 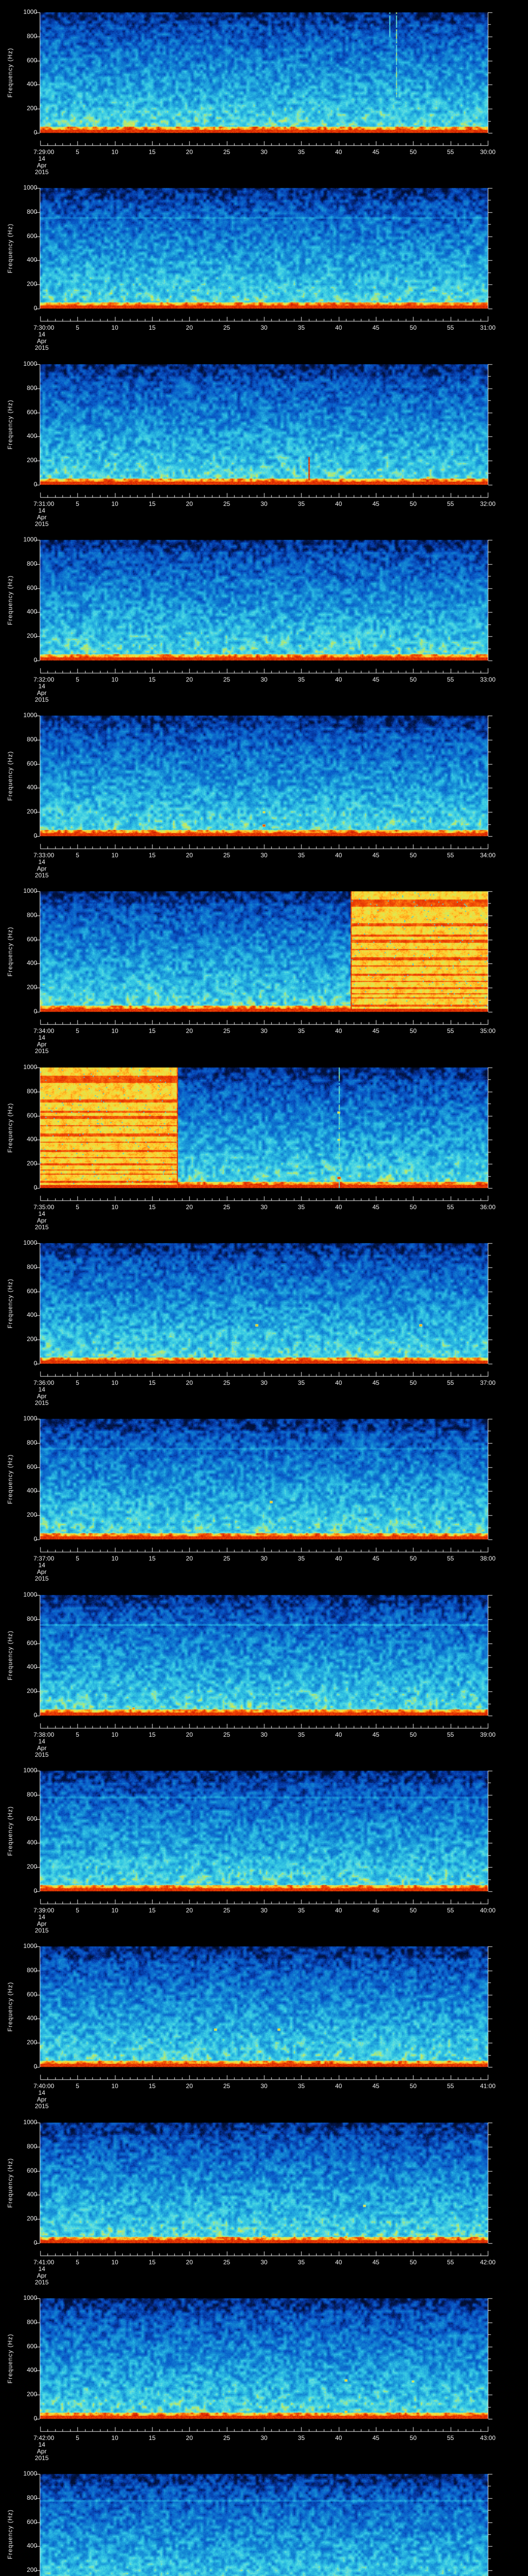 I want to click on x-axis-end-time: 40:00, so click(x=488, y=1910).